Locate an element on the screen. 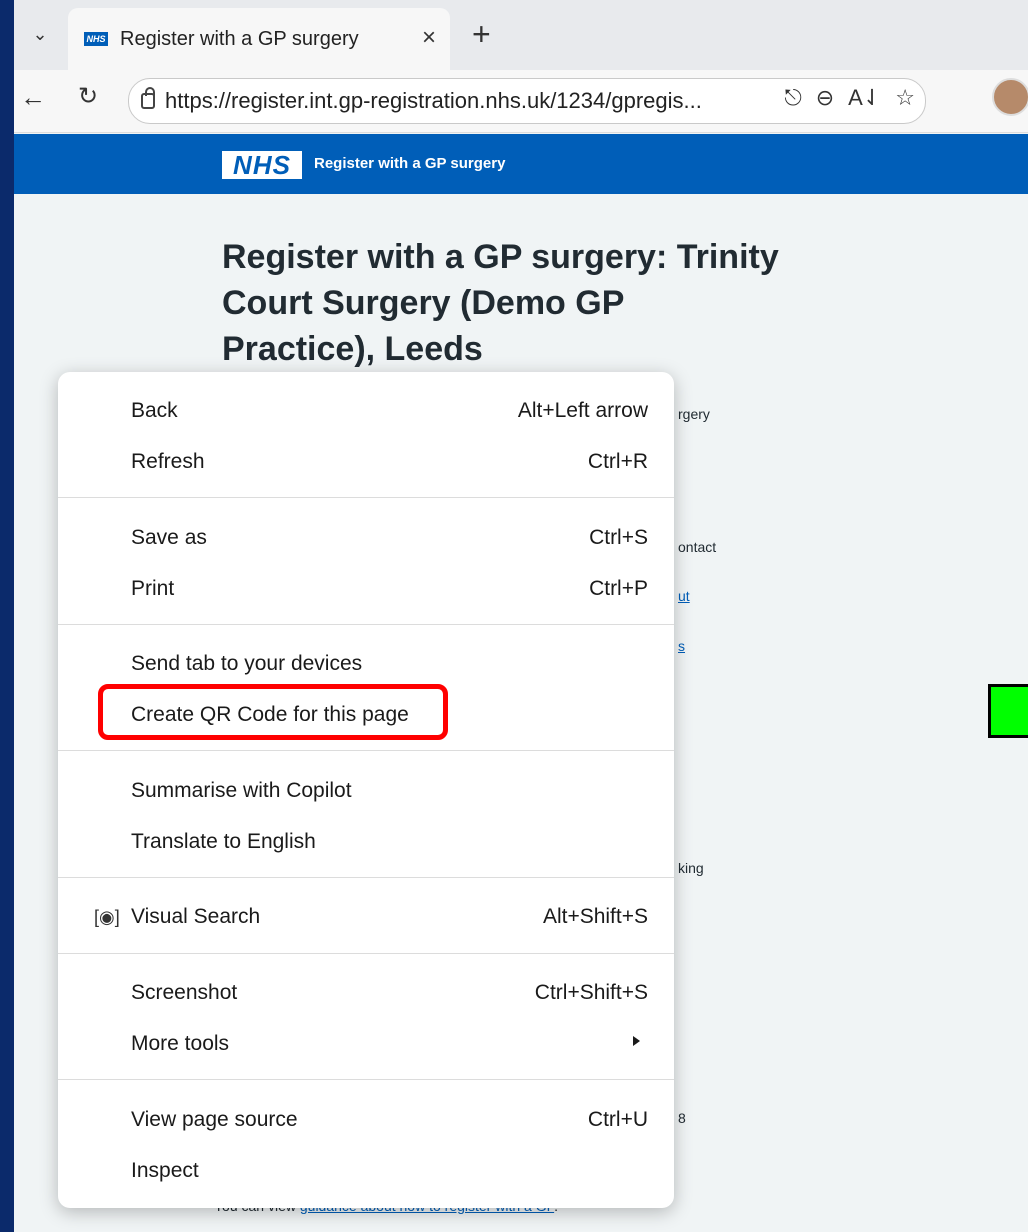  menu-item-more-tools: More tools is located at coordinates (366, 1045).